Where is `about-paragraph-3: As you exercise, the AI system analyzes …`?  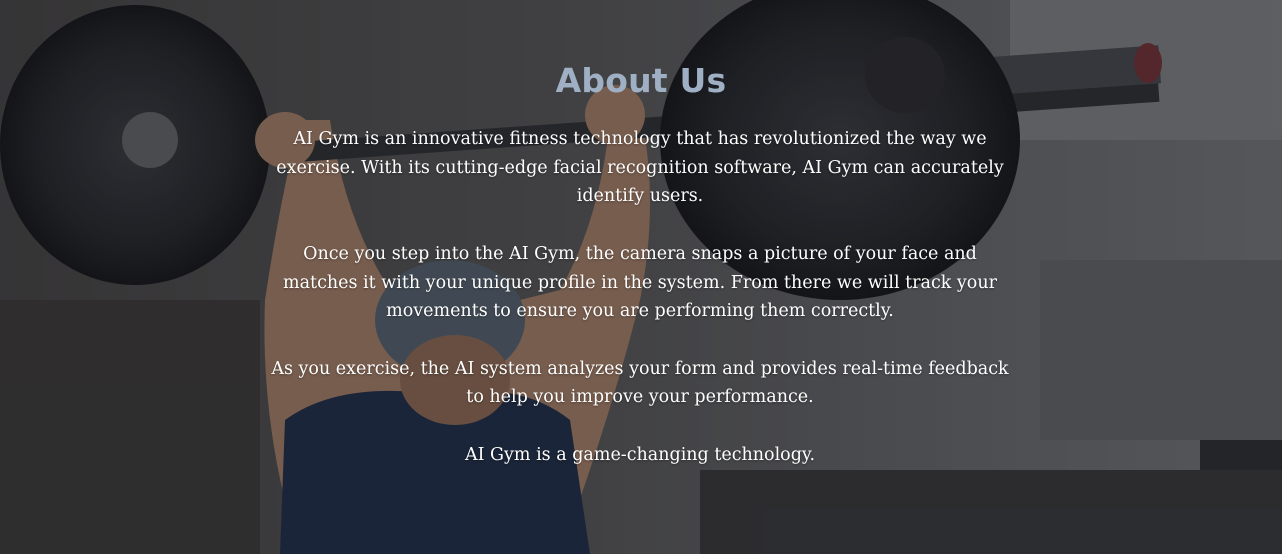 about-paragraph-3: As you exercise, the AI system analyzes … is located at coordinates (640, 383).